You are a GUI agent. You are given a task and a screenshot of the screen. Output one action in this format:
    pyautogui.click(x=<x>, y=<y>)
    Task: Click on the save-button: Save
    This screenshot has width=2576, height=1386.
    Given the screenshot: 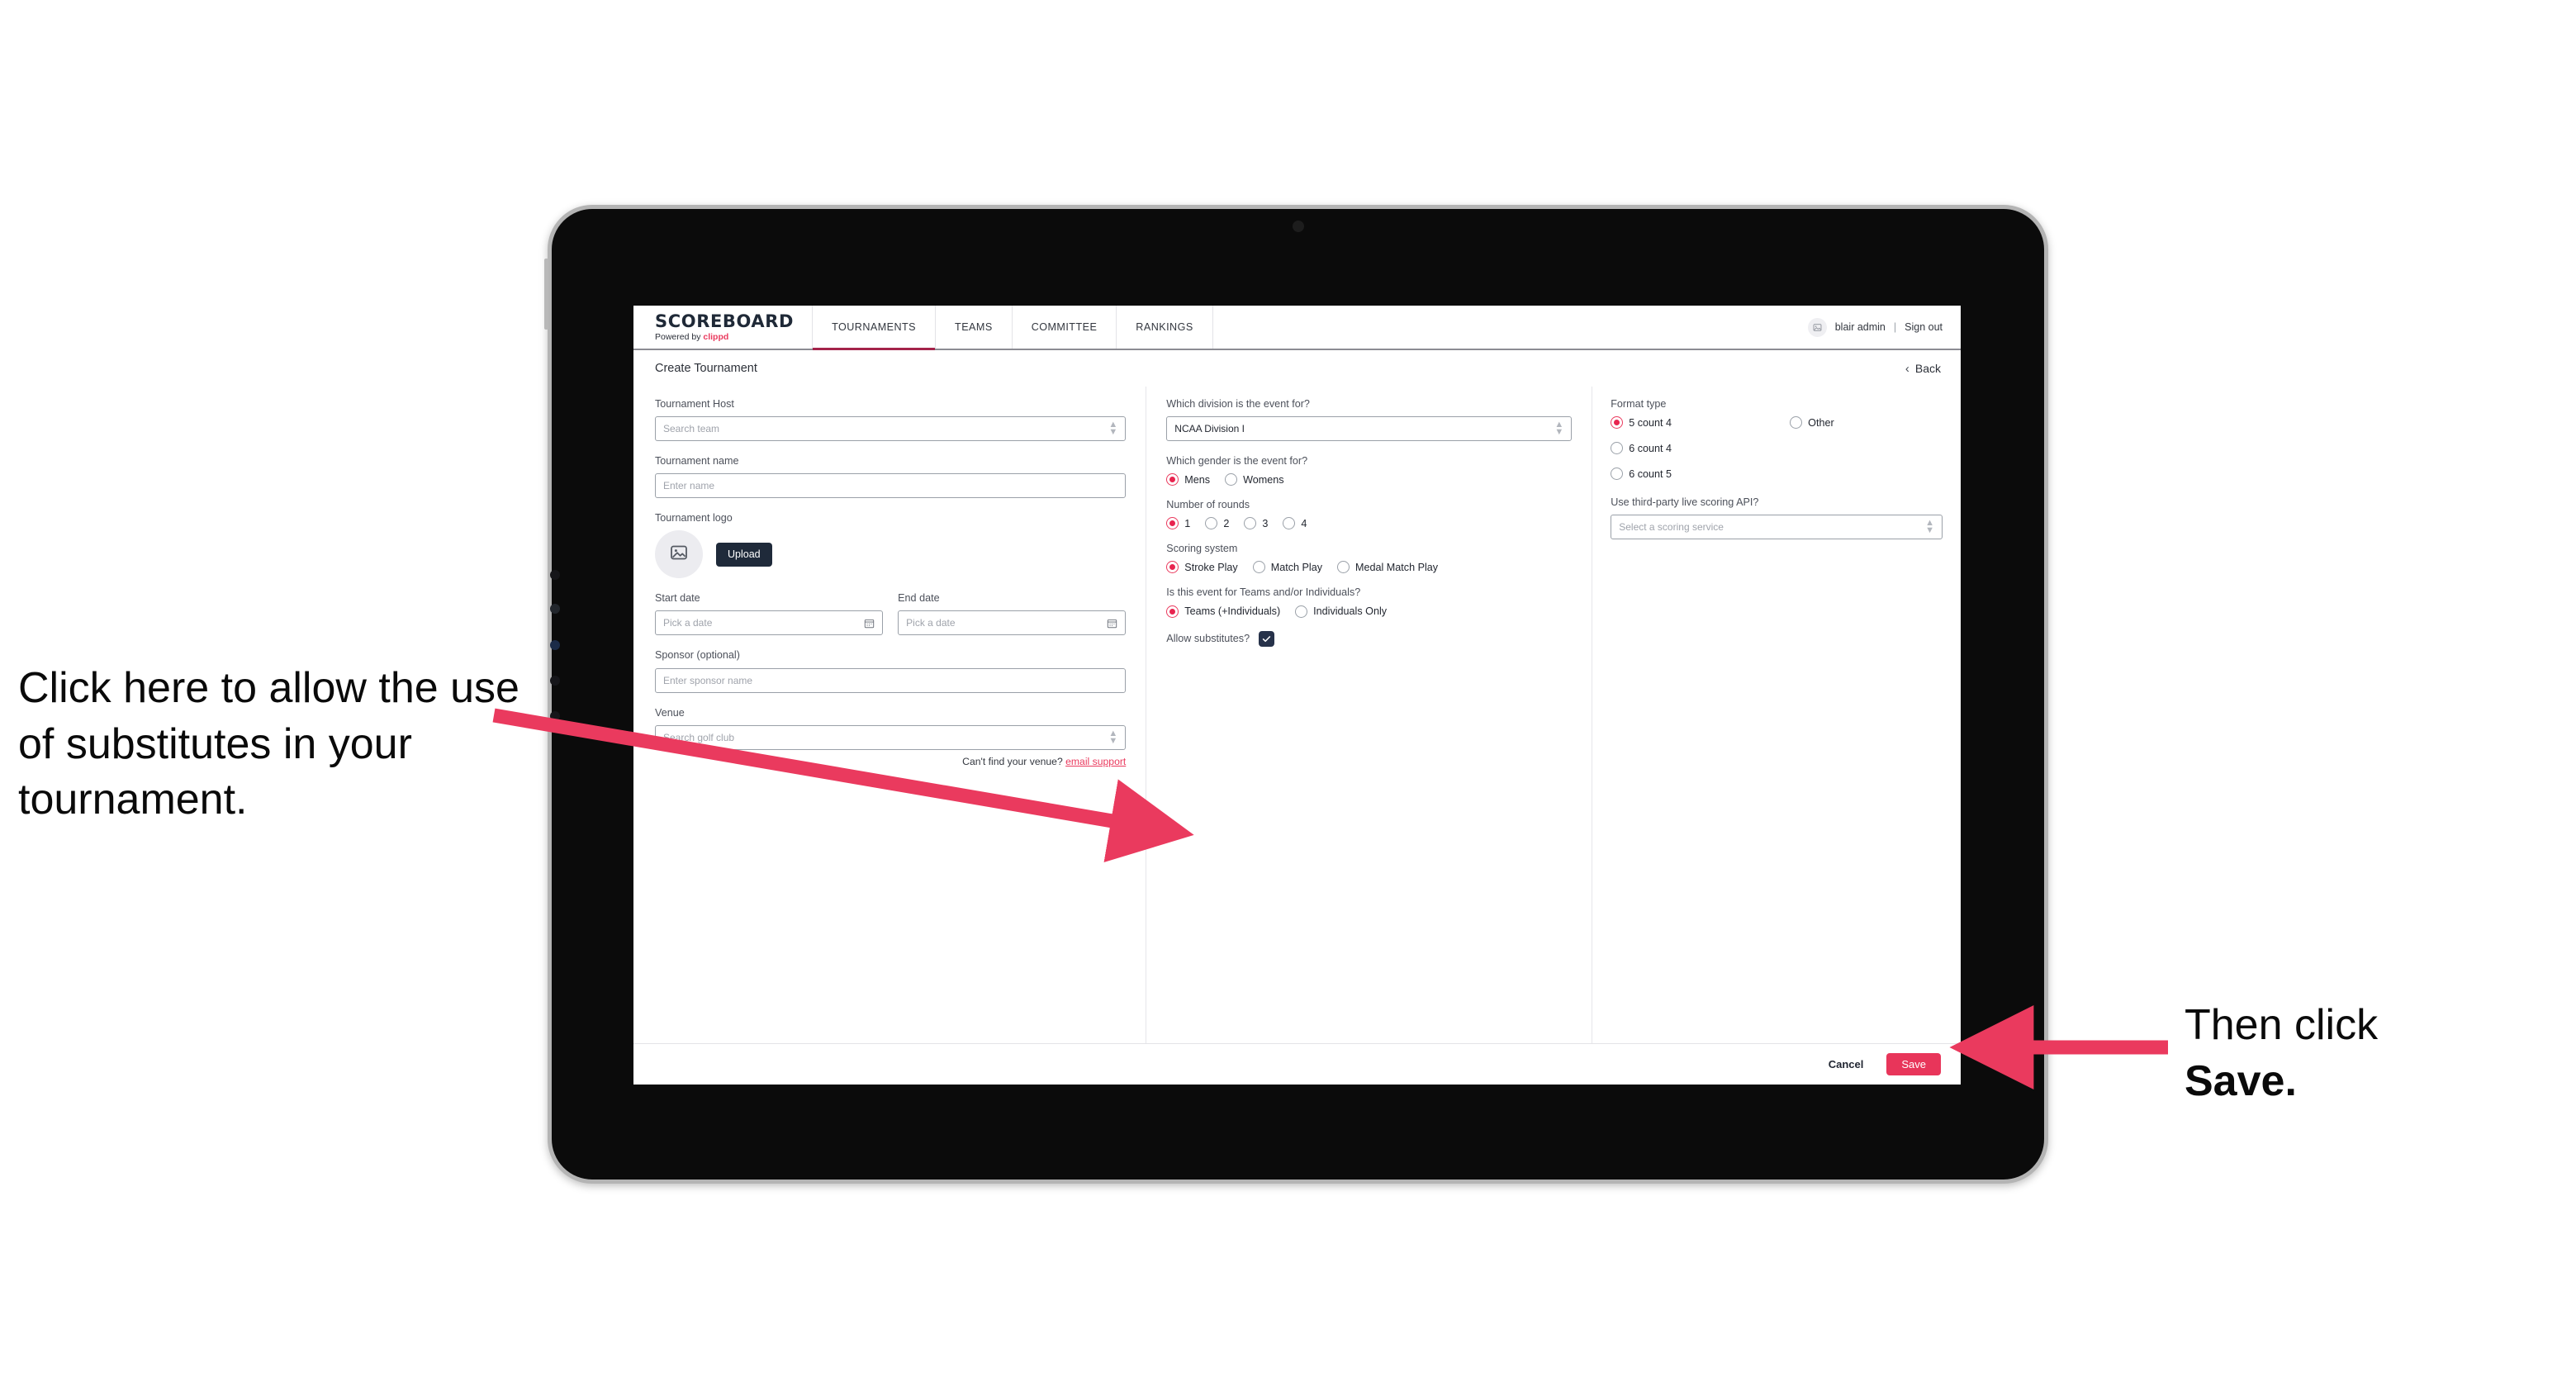 What is the action you would take?
    pyautogui.click(x=1913, y=1064)
    